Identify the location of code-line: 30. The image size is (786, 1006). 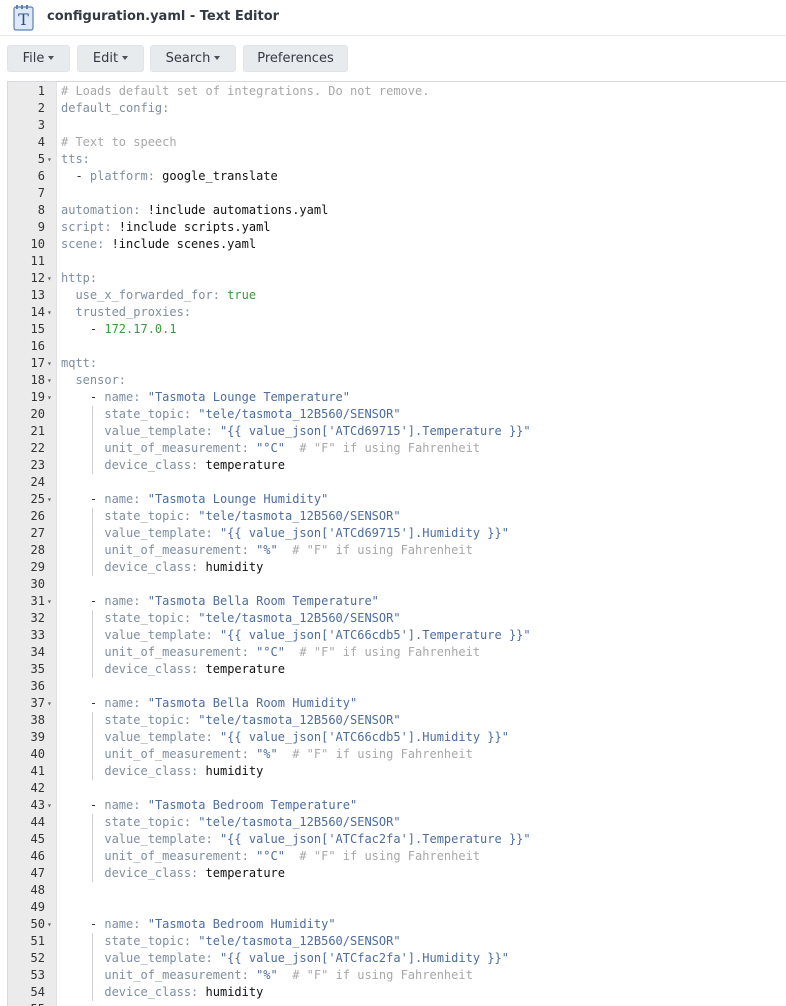
(397, 584).